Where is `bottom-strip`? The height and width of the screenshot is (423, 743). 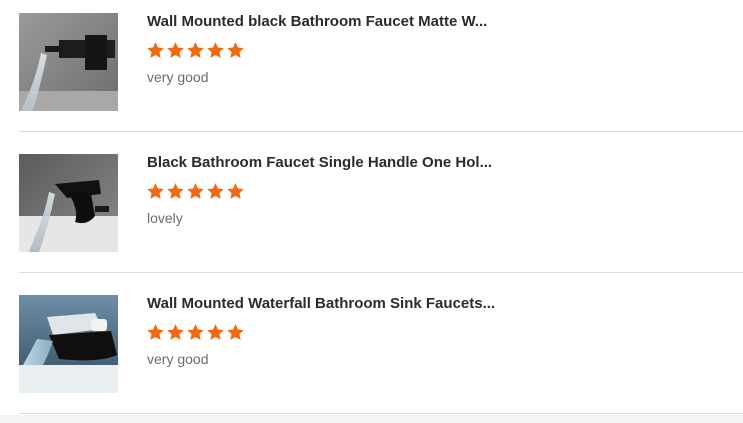 bottom-strip is located at coordinates (371, 419).